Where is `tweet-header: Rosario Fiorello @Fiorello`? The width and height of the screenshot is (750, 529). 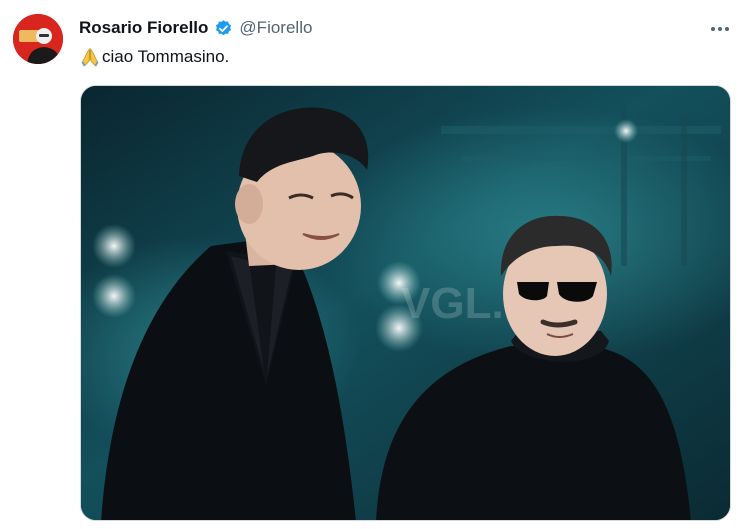 tweet-header: Rosario Fiorello @Fiorello is located at coordinates (195, 28).